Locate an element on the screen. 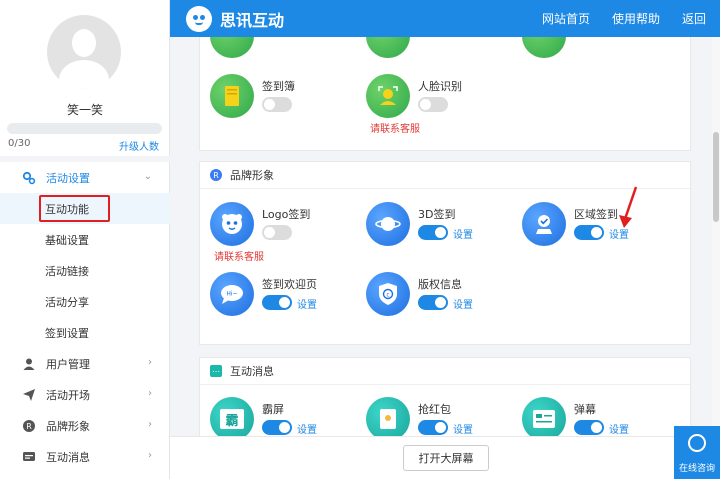 The image size is (720, 479). location-badge-icon is located at coordinates (544, 224).